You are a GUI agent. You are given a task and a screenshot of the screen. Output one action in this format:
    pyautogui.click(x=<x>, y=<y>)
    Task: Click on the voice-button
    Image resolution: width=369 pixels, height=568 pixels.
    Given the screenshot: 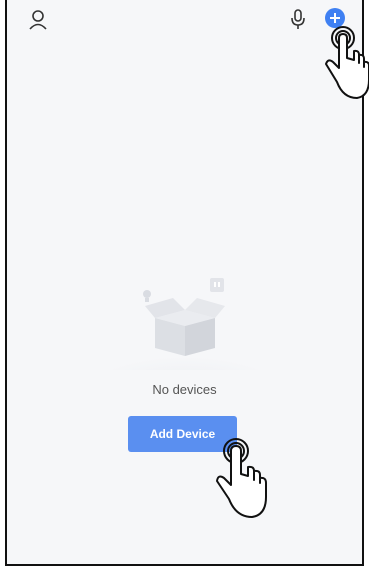 What is the action you would take?
    pyautogui.click(x=298, y=19)
    